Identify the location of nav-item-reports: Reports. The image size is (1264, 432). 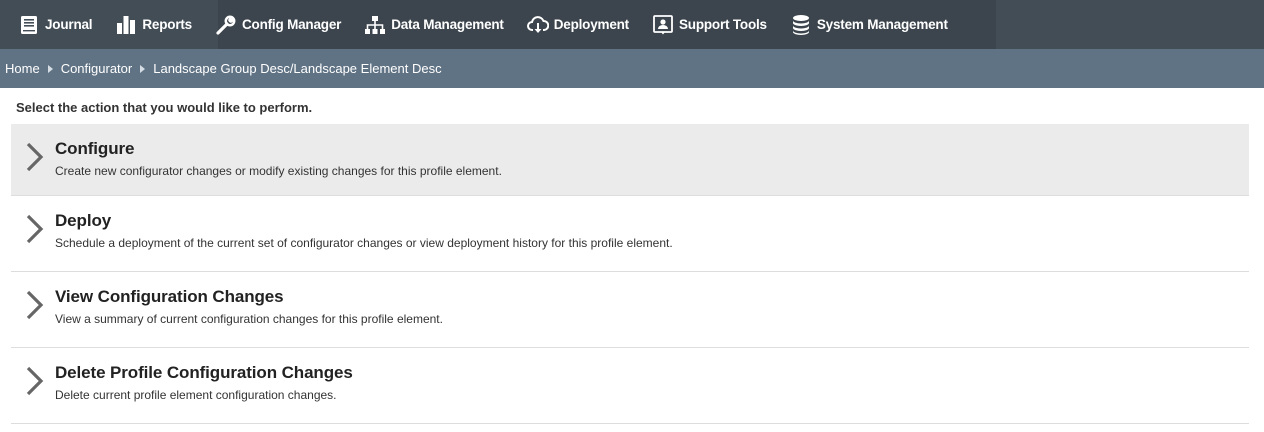
(155, 24).